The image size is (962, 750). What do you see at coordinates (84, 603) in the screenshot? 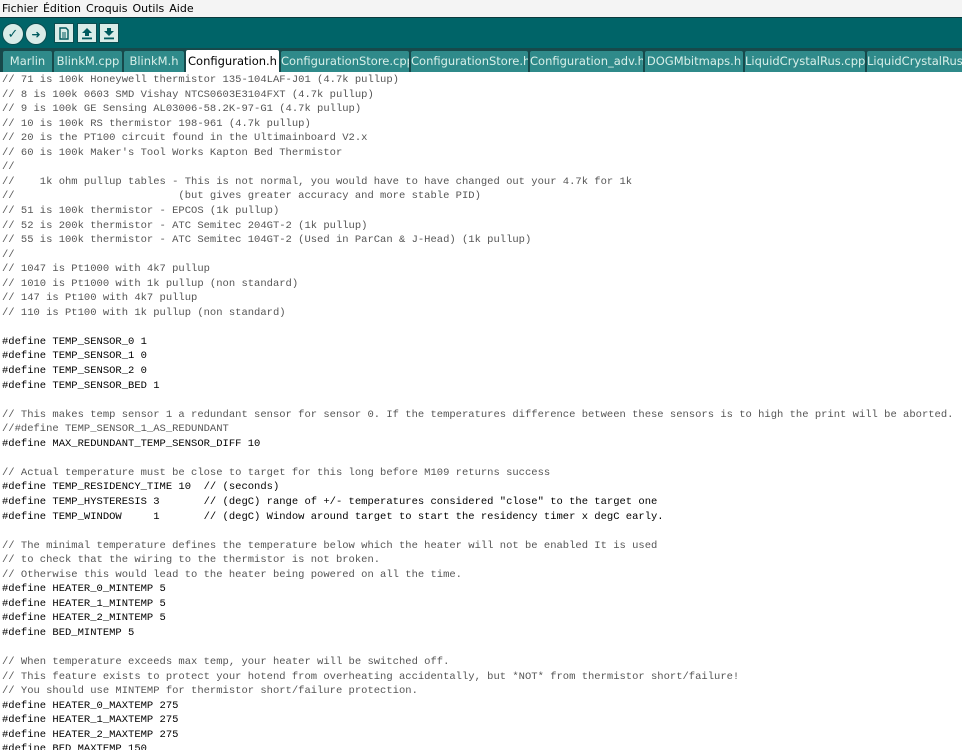
I see `code-line: #define HEATER_1_MINTEMP 5` at bounding box center [84, 603].